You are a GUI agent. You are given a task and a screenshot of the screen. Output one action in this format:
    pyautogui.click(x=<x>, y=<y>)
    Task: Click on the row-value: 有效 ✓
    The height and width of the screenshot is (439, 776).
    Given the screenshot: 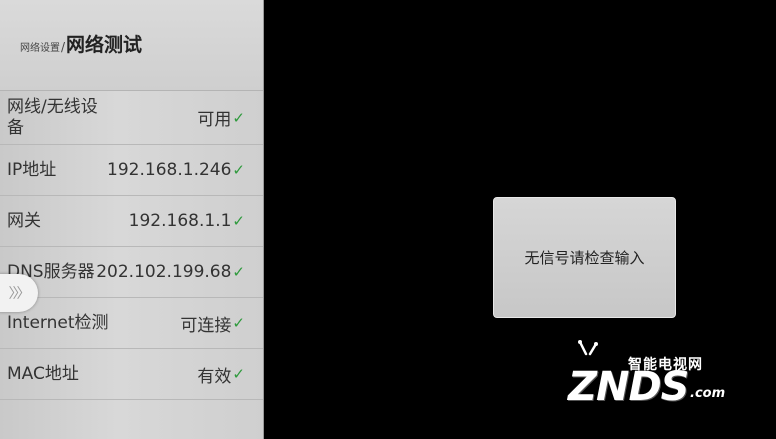 What is the action you would take?
    pyautogui.click(x=221, y=374)
    